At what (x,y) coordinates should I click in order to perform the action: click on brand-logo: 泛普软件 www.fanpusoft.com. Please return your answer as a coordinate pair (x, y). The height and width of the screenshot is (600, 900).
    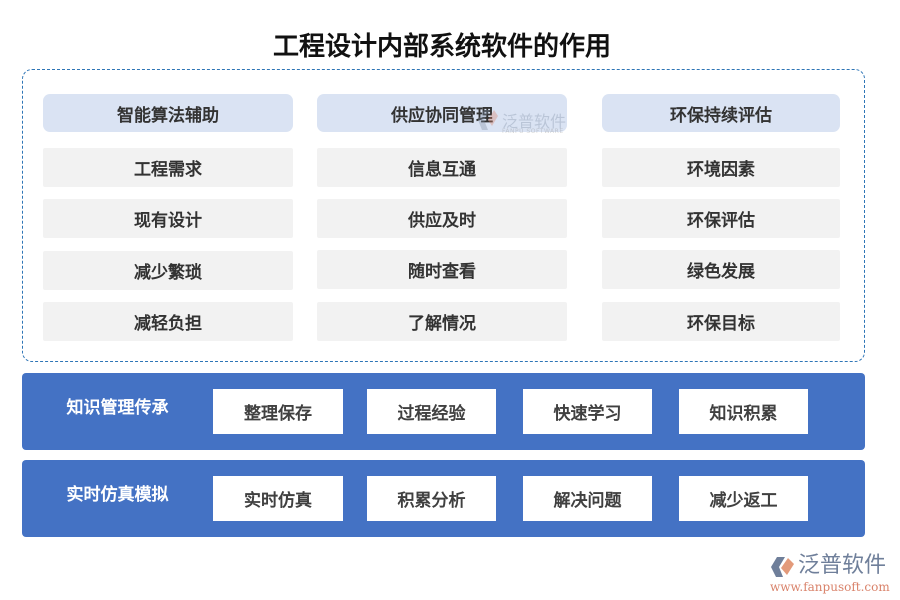
    Looking at the image, I should click on (833, 574).